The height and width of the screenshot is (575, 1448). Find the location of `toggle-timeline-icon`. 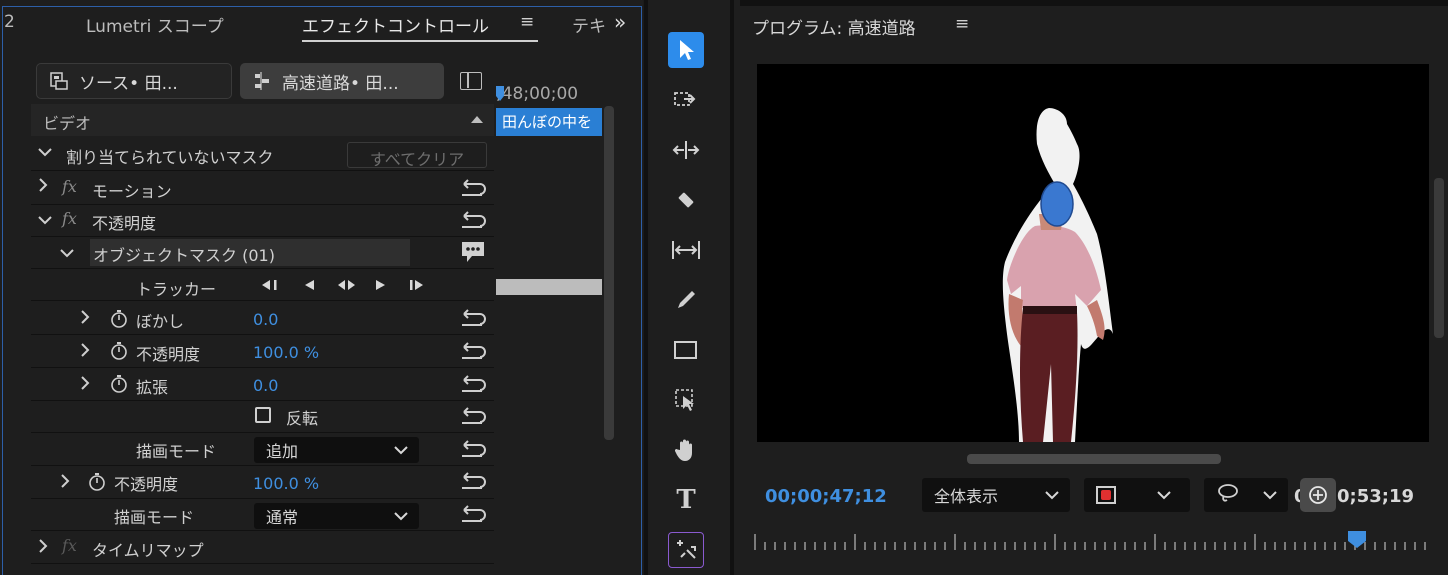

toggle-timeline-icon is located at coordinates (471, 81).